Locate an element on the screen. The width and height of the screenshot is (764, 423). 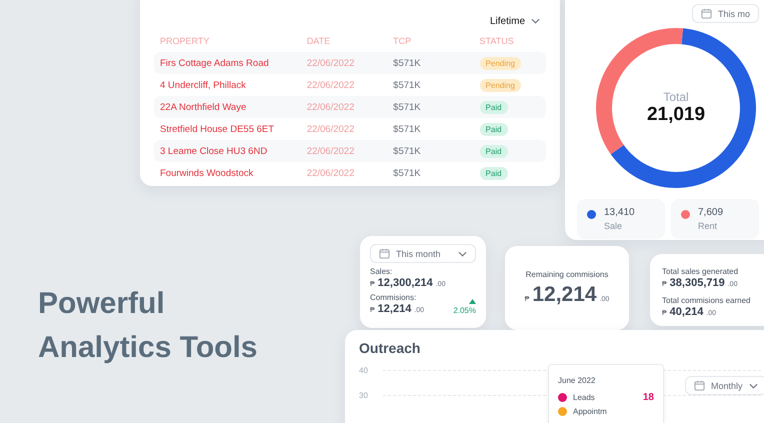
property-name: Stretfield House DE55 6ET is located at coordinates (218, 129).